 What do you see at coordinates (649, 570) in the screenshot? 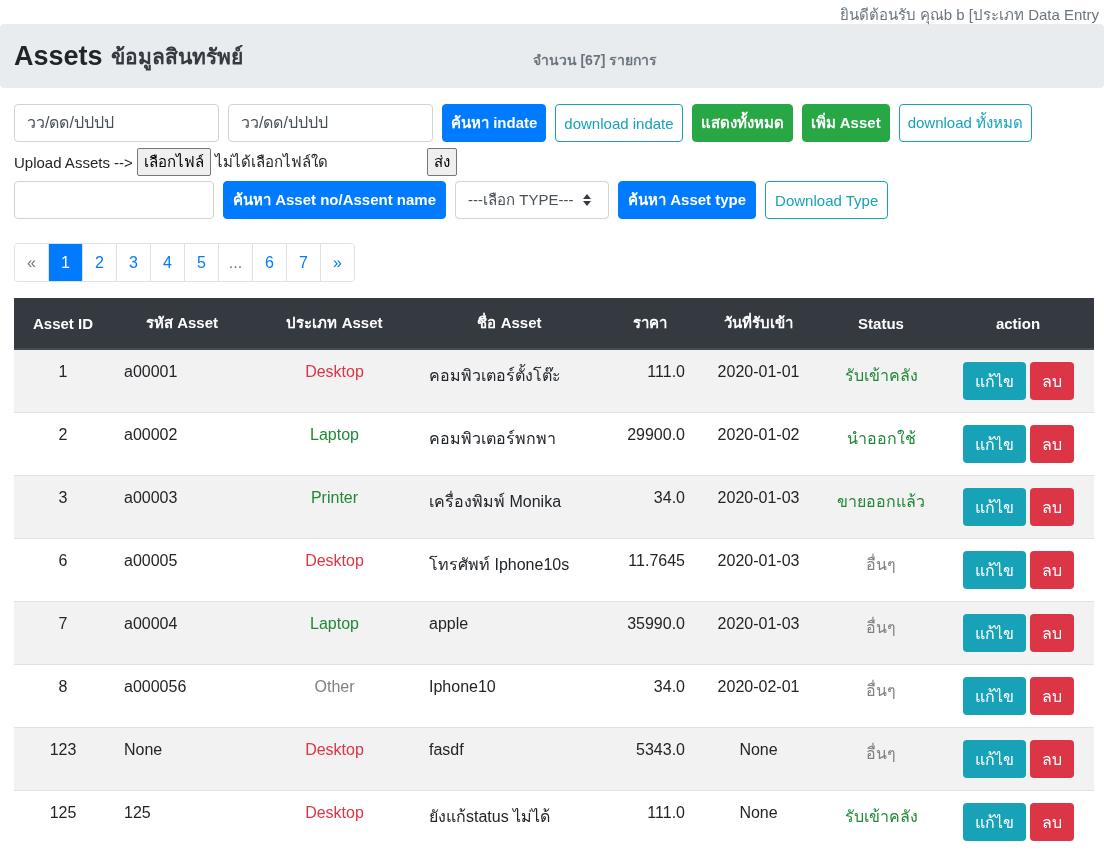
I see `table-cell: 11.7645` at bounding box center [649, 570].